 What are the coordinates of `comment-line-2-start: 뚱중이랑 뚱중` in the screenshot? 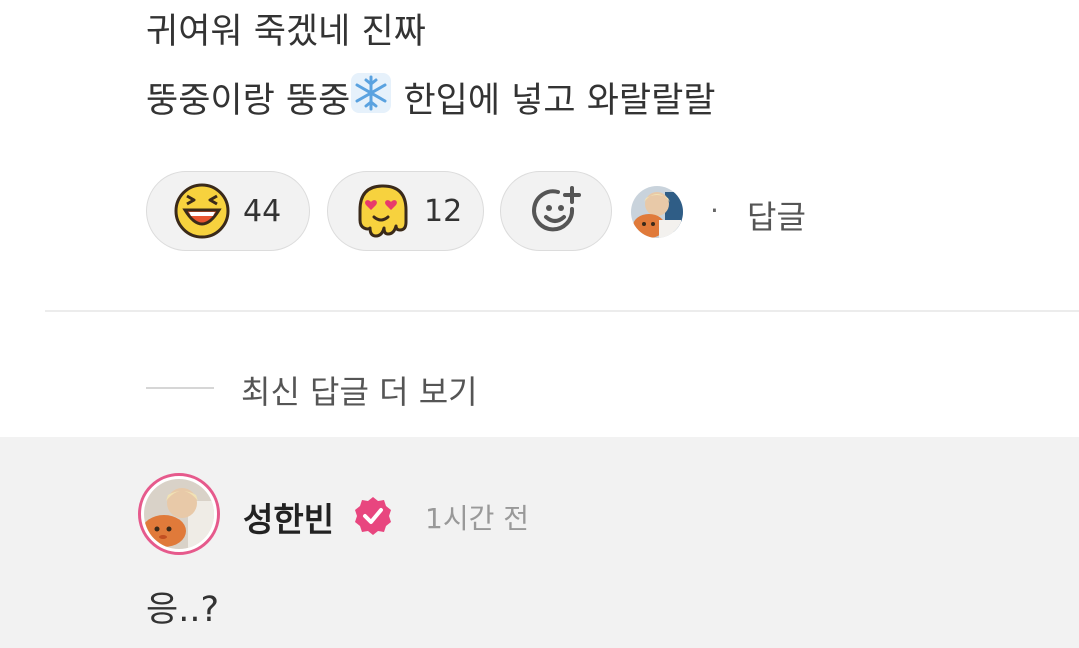 It's located at (248, 101).